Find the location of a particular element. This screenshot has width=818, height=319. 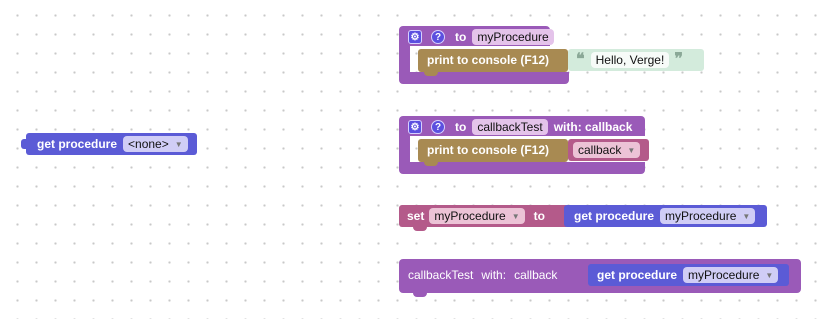

output-connector is located at coordinates (24, 144).